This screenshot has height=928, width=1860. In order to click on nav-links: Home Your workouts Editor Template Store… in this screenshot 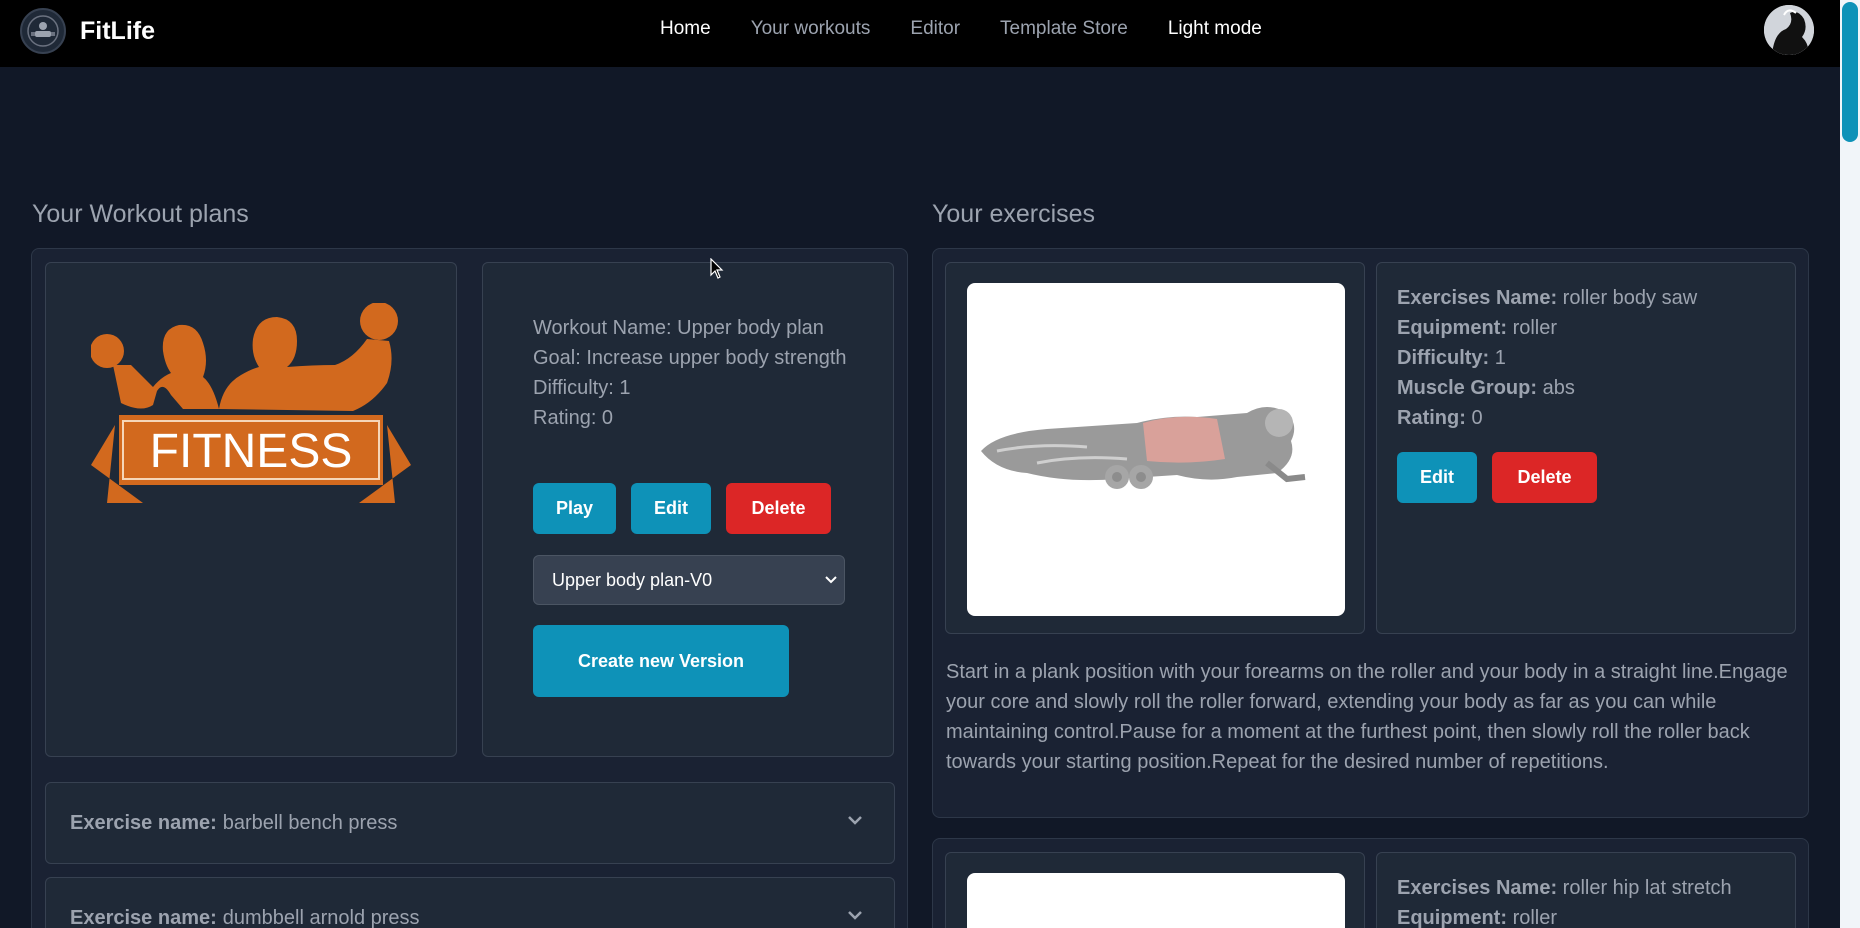, I will do `click(961, 29)`.